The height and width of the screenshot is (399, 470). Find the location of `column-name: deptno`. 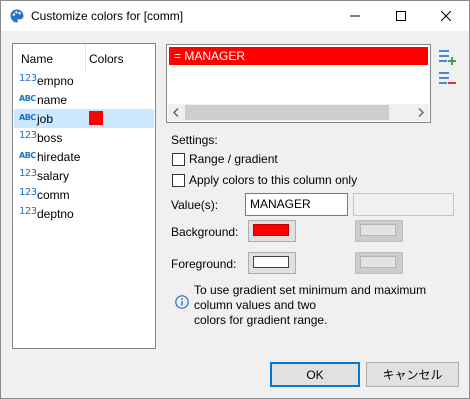

column-name: deptno is located at coordinates (55, 214).